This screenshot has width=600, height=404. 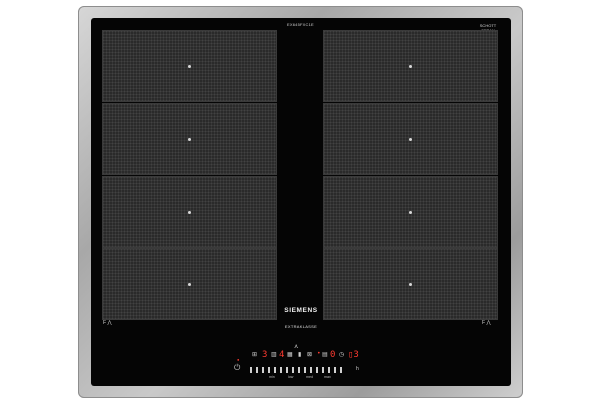 I want to click on model-number: EX645FXC1E, so click(x=300, y=24).